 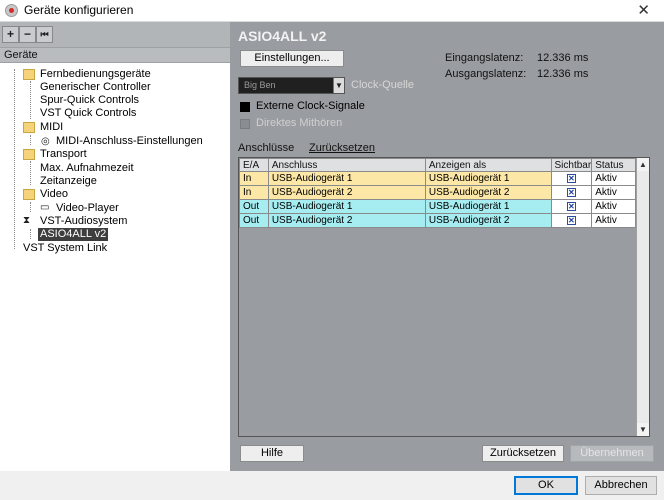 What do you see at coordinates (563, 58) in the screenshot?
I see `input-latency-value: 12.336 ms` at bounding box center [563, 58].